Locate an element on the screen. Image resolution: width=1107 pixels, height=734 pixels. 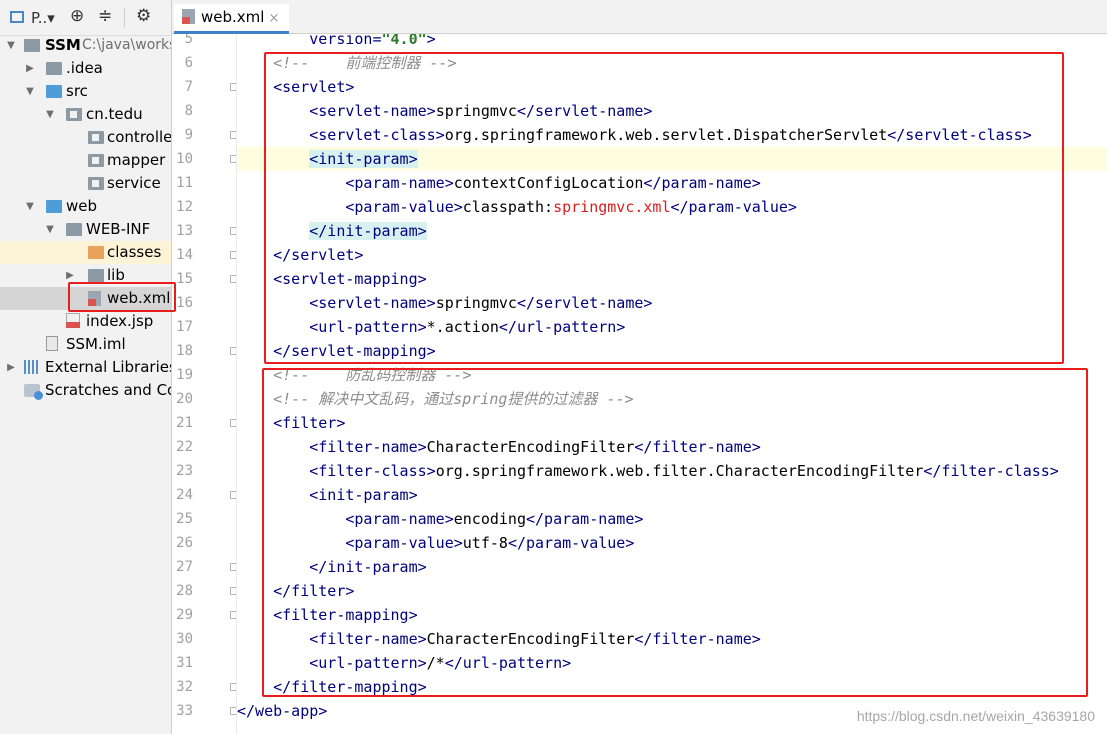
line-number: 11 is located at coordinates (184, 183).